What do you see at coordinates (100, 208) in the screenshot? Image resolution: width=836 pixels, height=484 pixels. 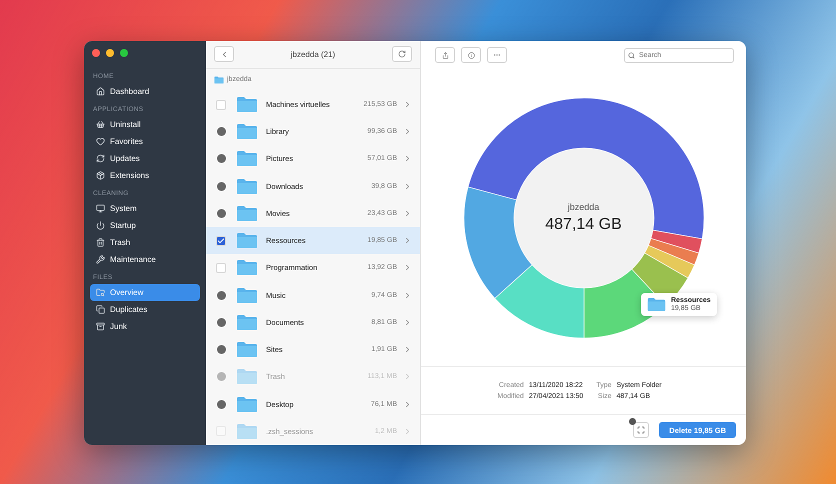 I see `monitor-icon` at bounding box center [100, 208].